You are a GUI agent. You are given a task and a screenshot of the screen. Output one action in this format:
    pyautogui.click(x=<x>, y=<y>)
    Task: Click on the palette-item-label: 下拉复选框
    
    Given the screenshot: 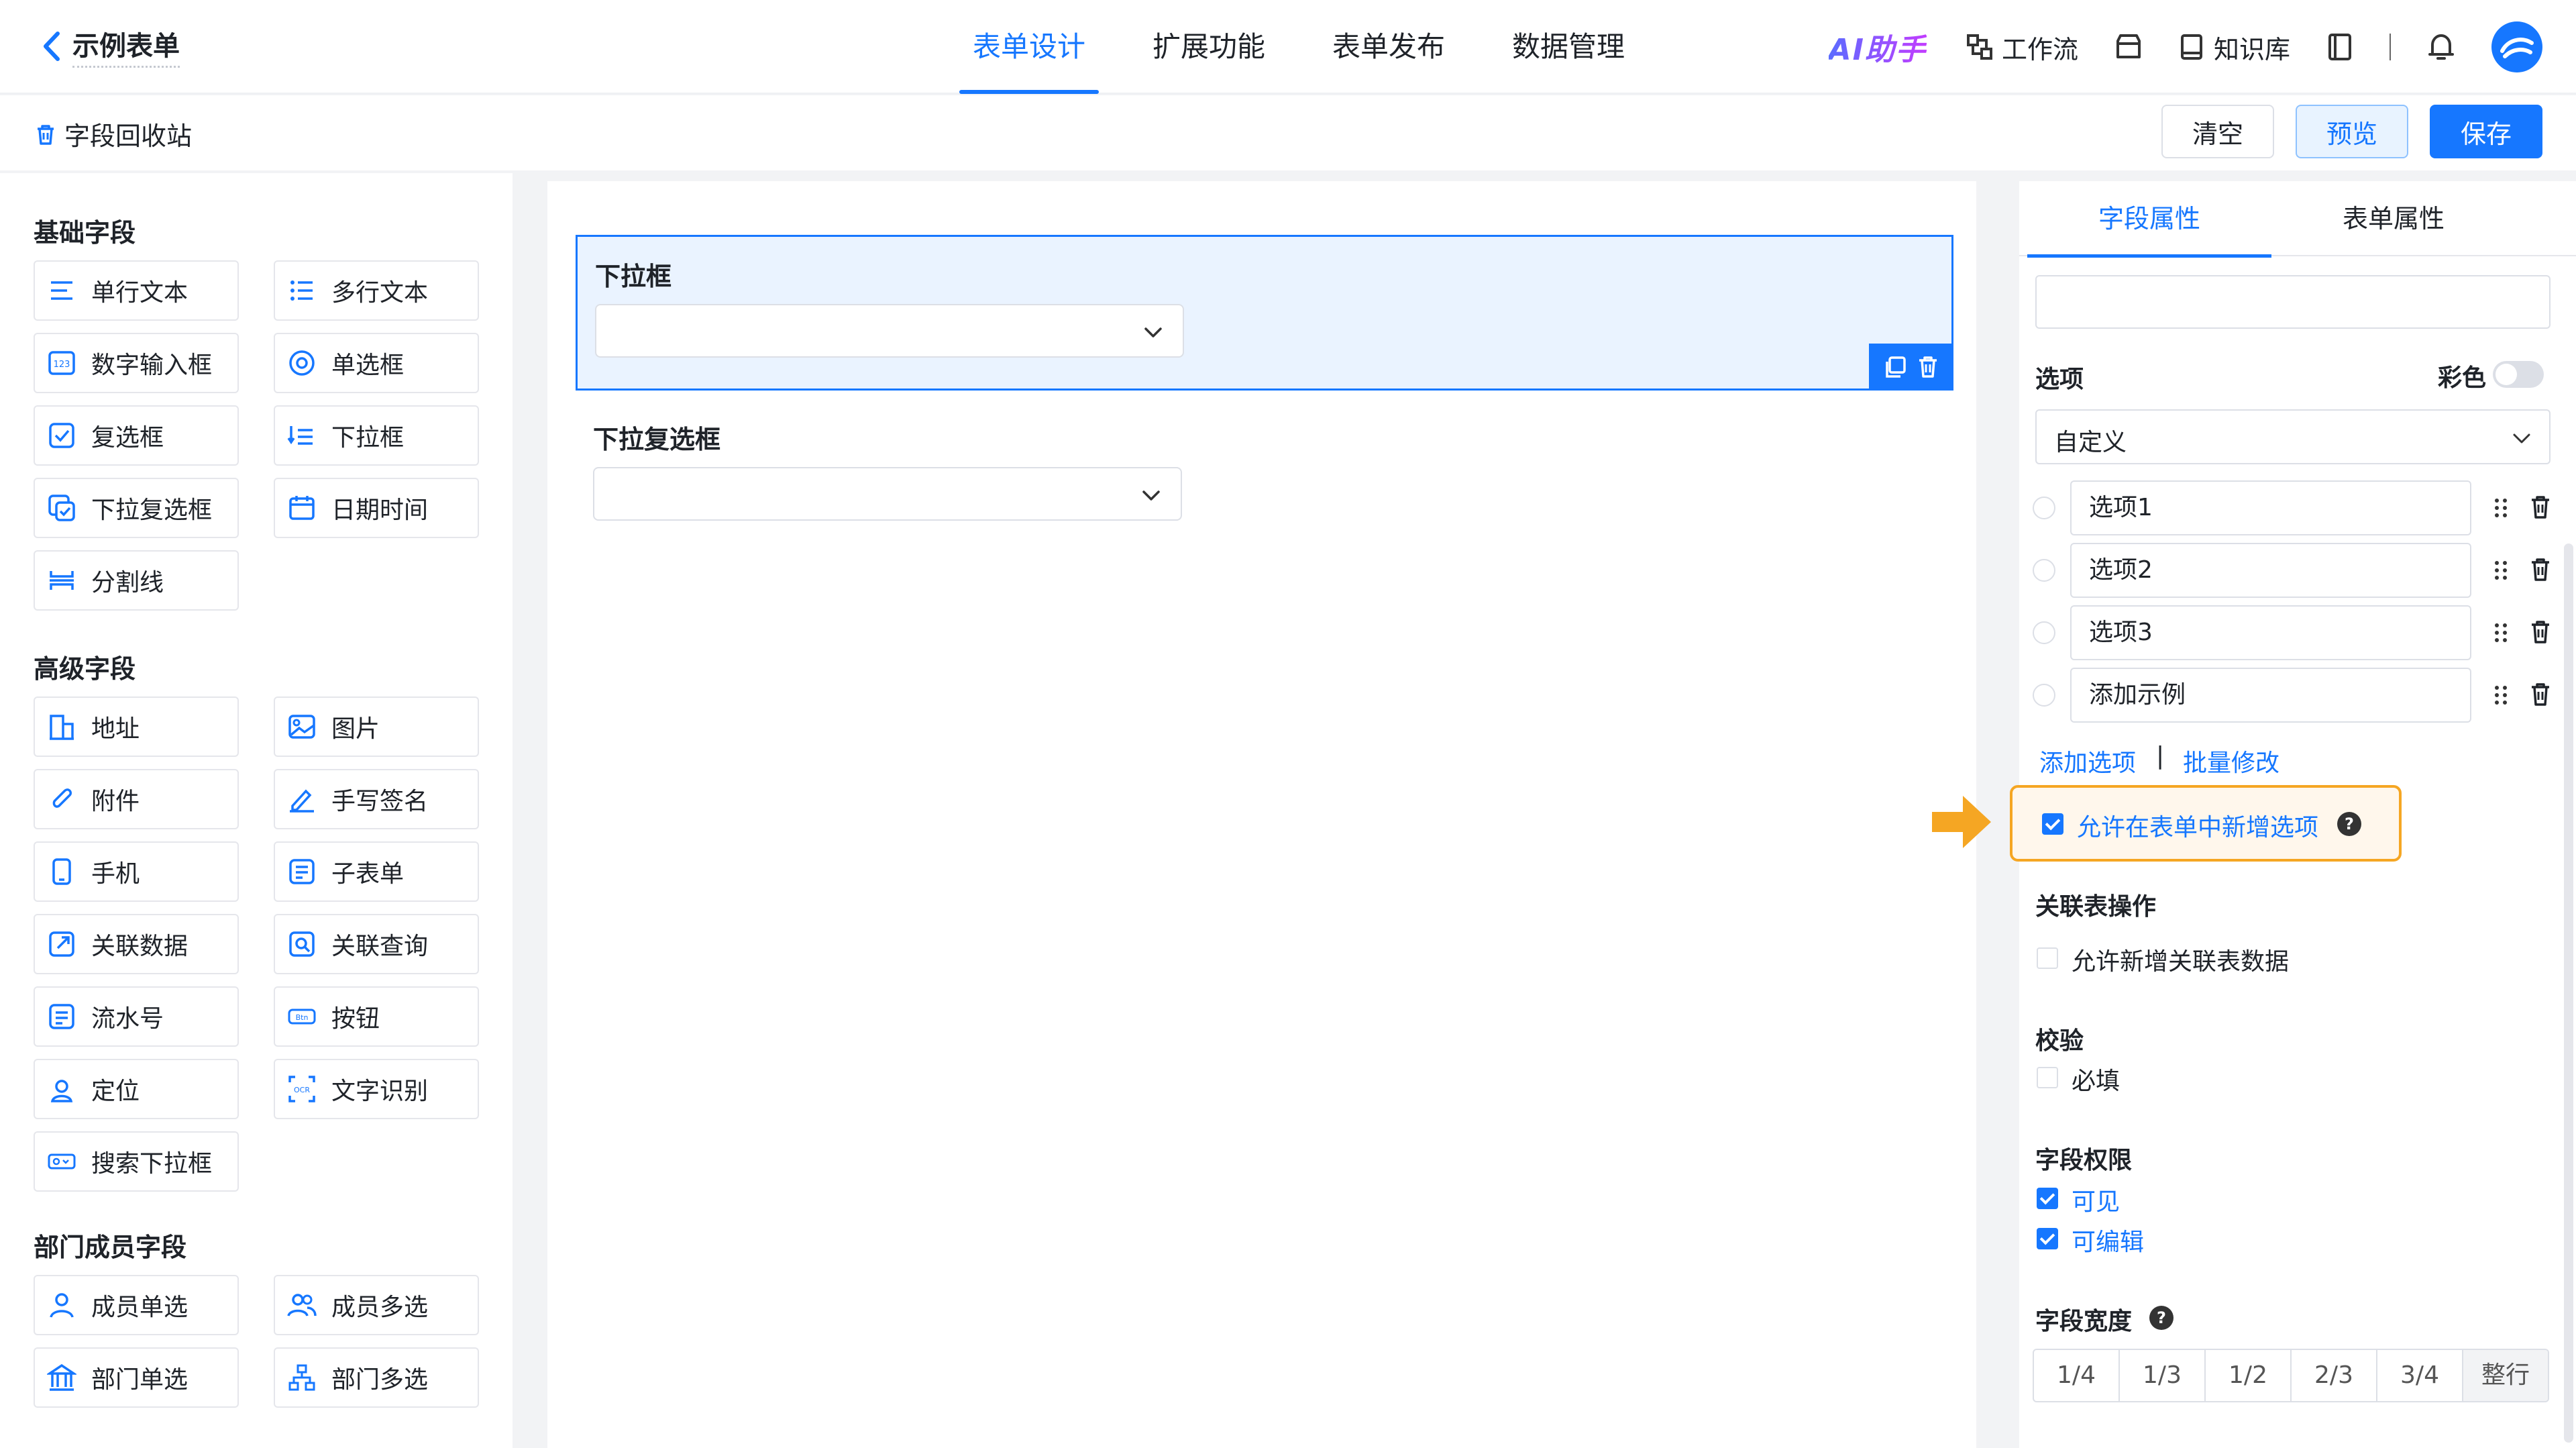 What is the action you would take?
    pyautogui.click(x=152, y=511)
    